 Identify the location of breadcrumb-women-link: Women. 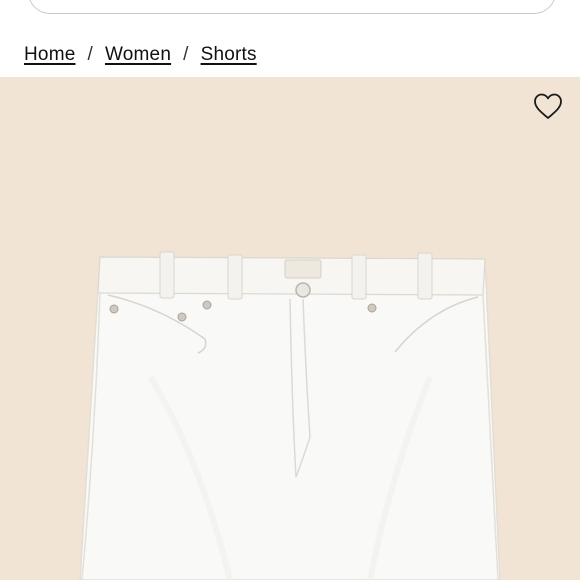
(138, 55).